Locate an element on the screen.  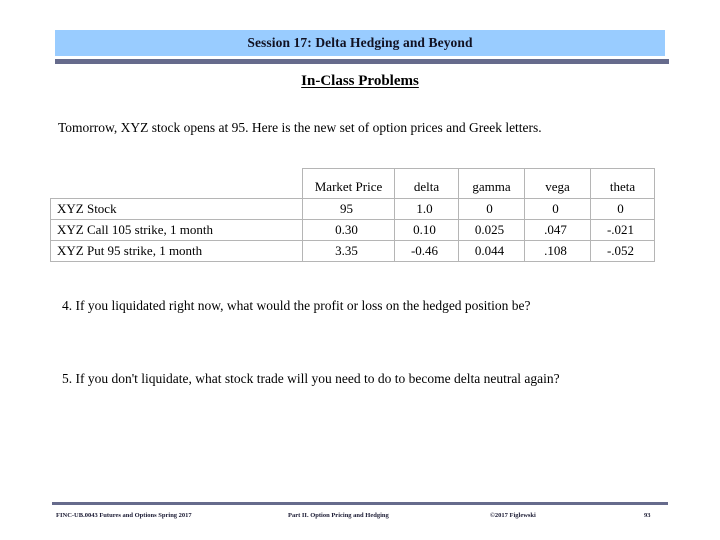
cell-delta: -0.46 is located at coordinates (426, 251).